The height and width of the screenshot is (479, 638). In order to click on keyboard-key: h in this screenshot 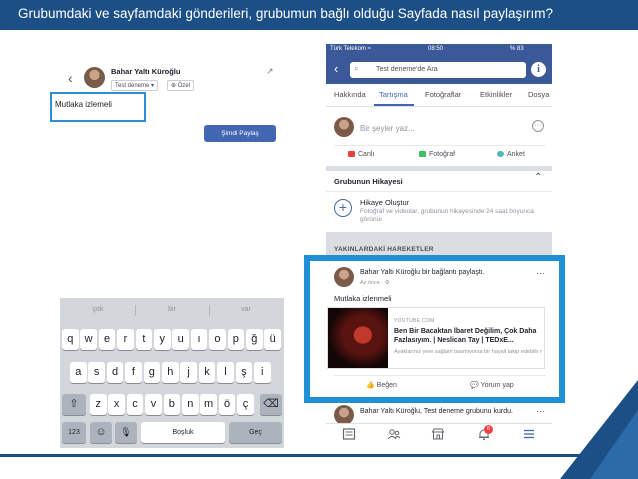, I will do `click(170, 372)`.